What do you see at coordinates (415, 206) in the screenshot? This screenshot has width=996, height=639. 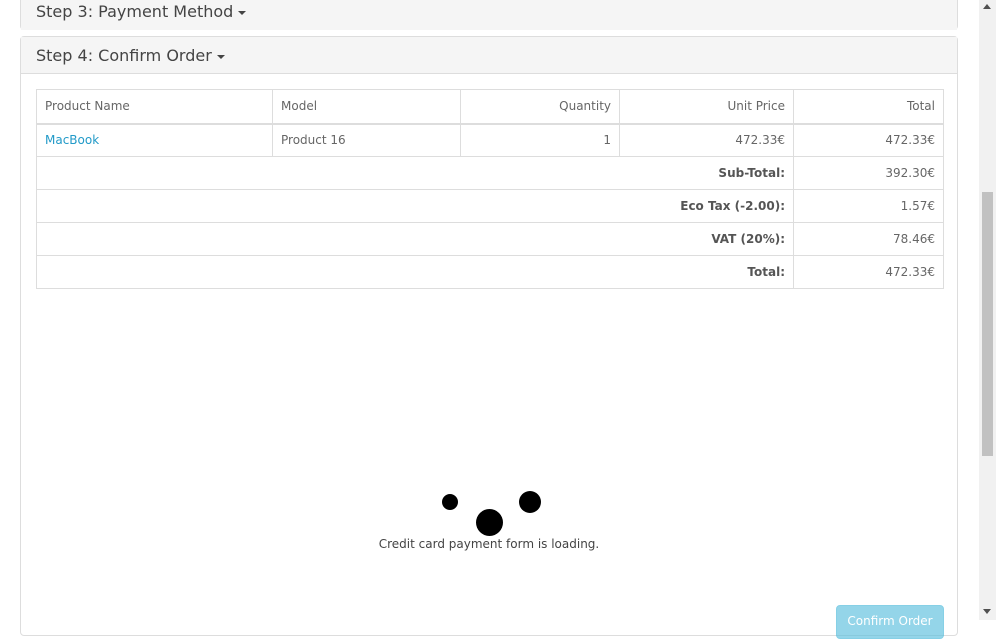 I see `ecotax-label: Eco Tax (-2.00):` at bounding box center [415, 206].